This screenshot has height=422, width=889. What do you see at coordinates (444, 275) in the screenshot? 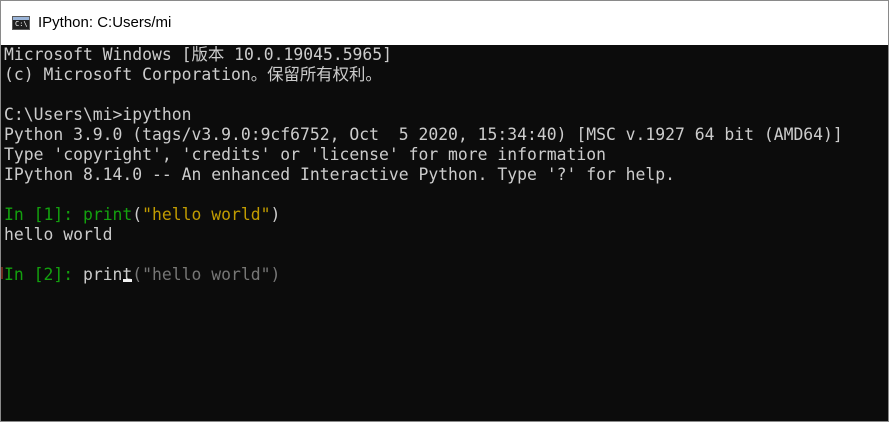
I see `ipython-cell-2-input: In [2]: print("hello world")` at bounding box center [444, 275].